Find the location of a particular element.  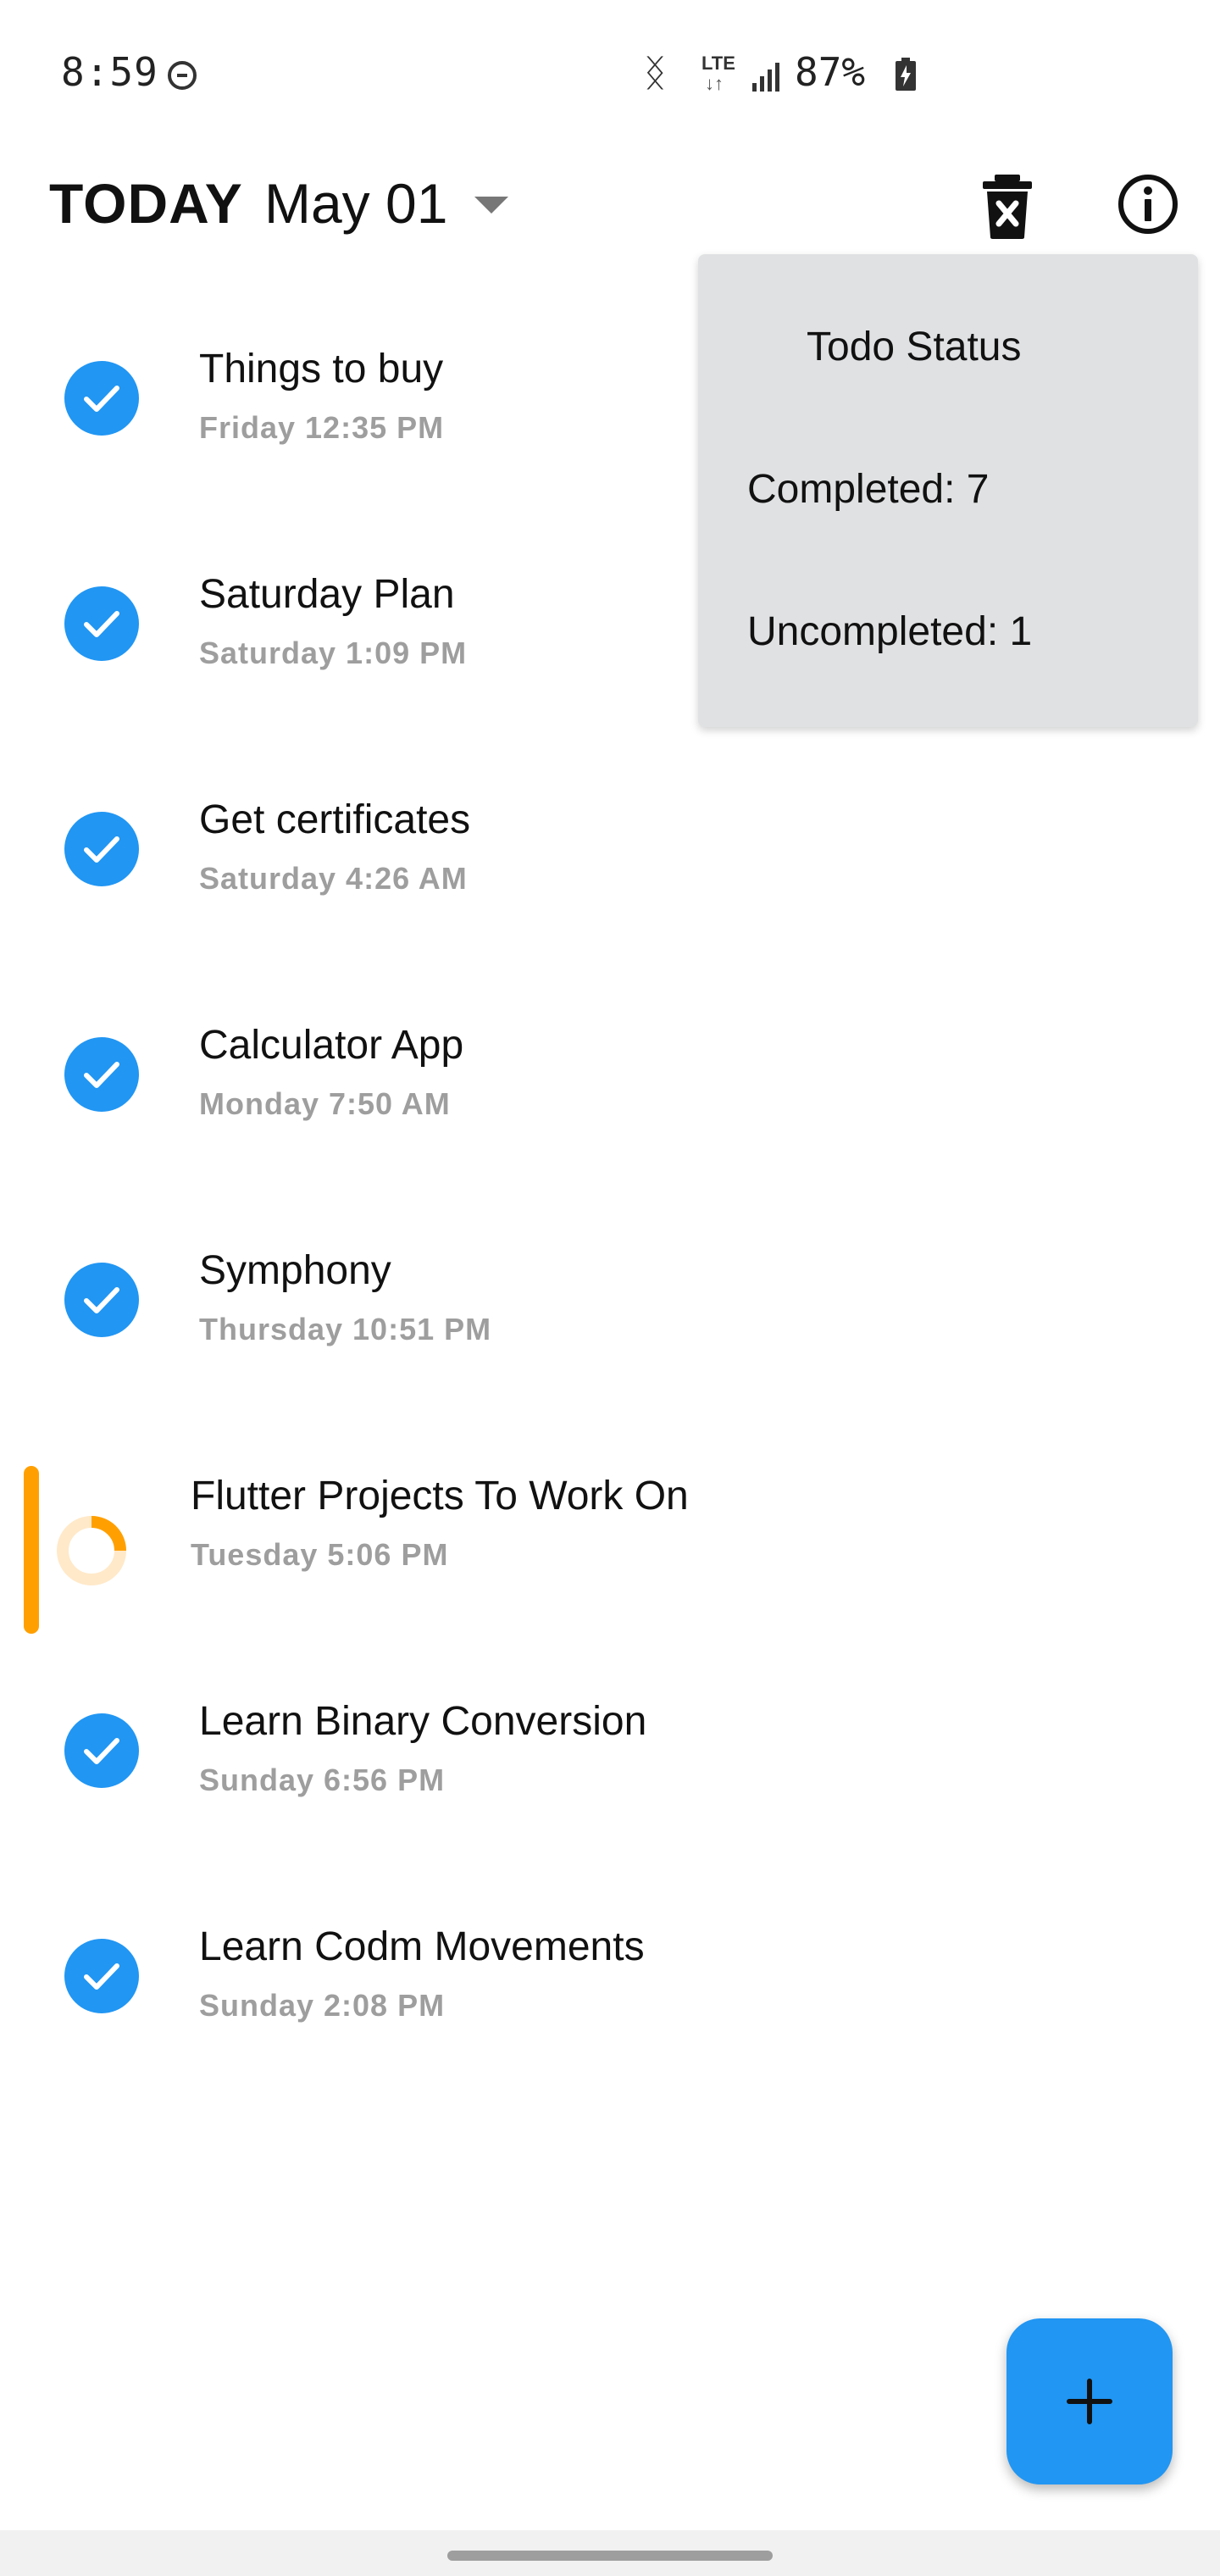

status-bar: 8:59 ᛝ LTE ↓↑ 87% is located at coordinates (610, 74).